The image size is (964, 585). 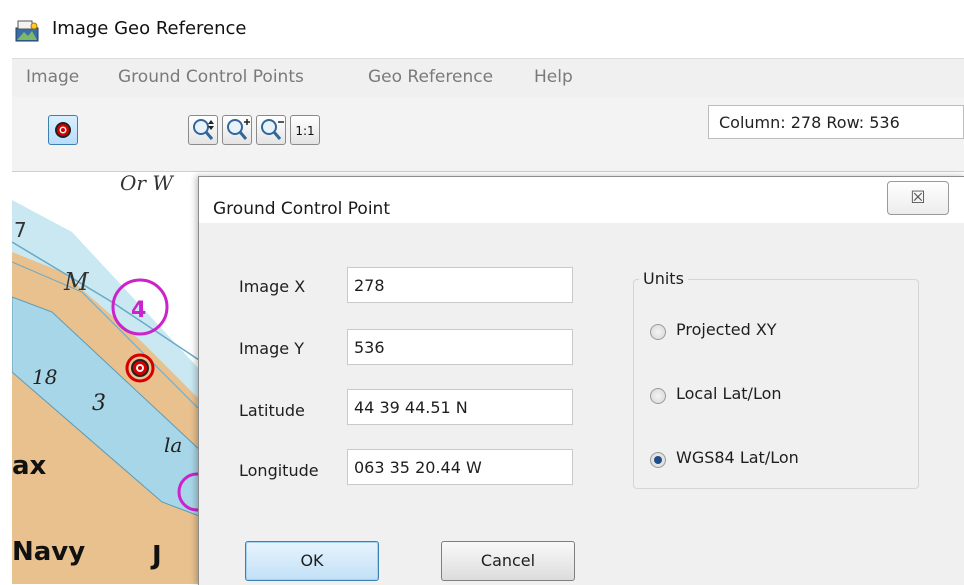 I want to click on map-label: M, so click(x=76, y=282).